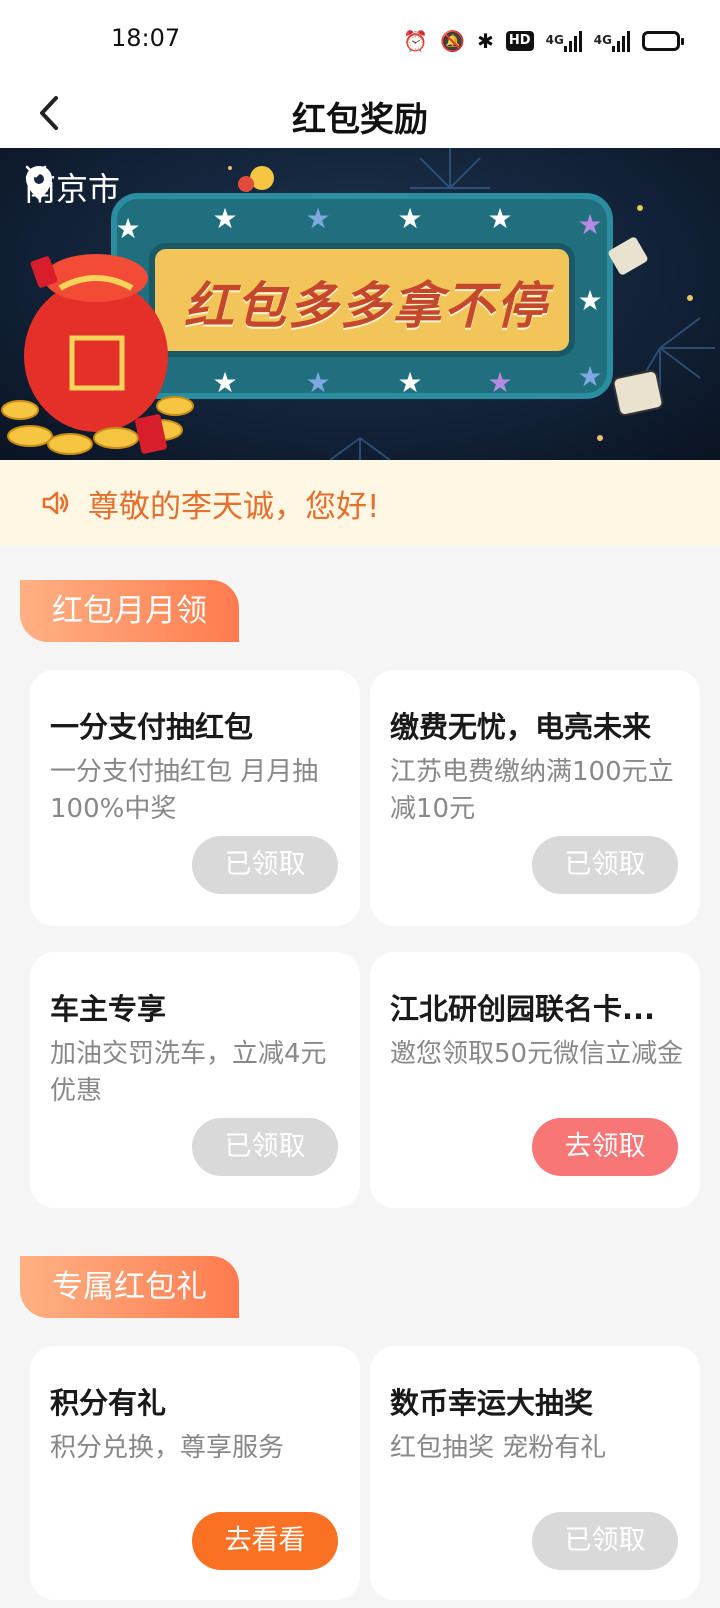 The width and height of the screenshot is (720, 1608). What do you see at coordinates (55, 503) in the screenshot?
I see `speaker-icon` at bounding box center [55, 503].